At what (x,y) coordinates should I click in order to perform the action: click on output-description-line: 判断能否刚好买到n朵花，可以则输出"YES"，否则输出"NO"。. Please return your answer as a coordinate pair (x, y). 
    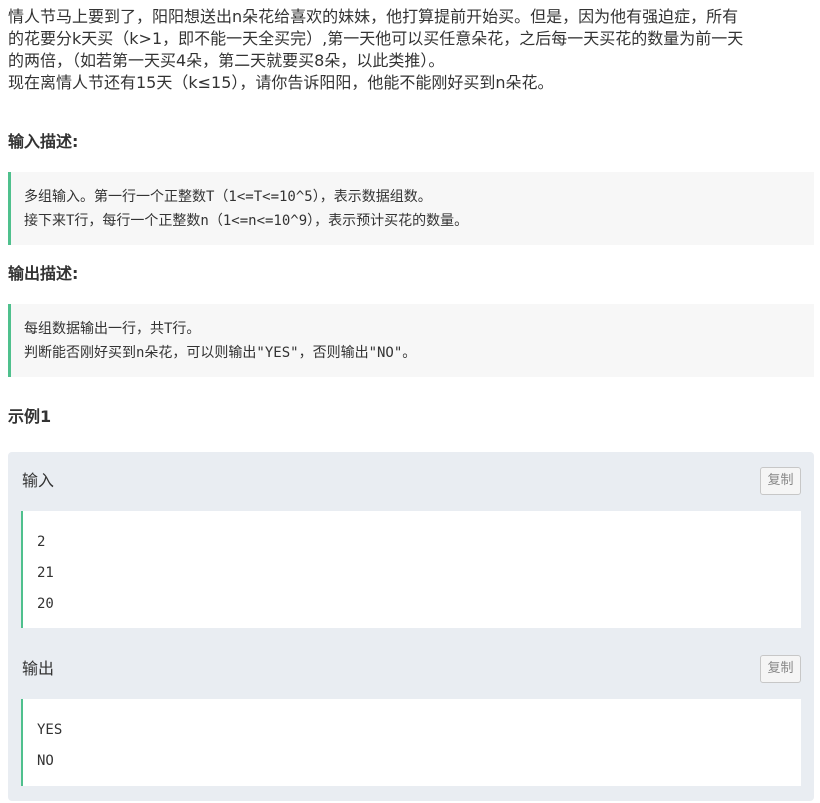
    Looking at the image, I should click on (220, 353).